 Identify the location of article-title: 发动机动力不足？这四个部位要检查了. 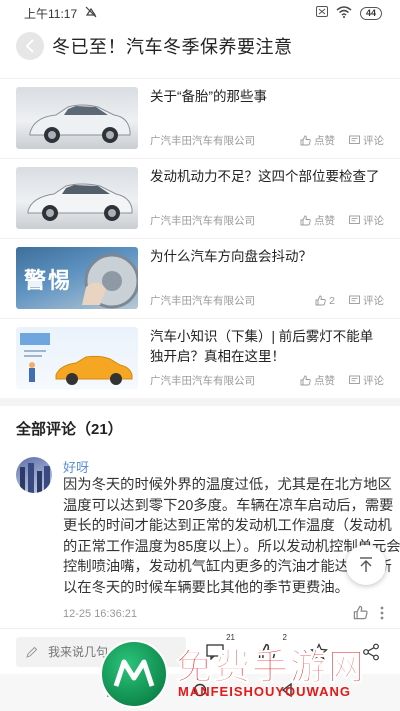
(265, 176).